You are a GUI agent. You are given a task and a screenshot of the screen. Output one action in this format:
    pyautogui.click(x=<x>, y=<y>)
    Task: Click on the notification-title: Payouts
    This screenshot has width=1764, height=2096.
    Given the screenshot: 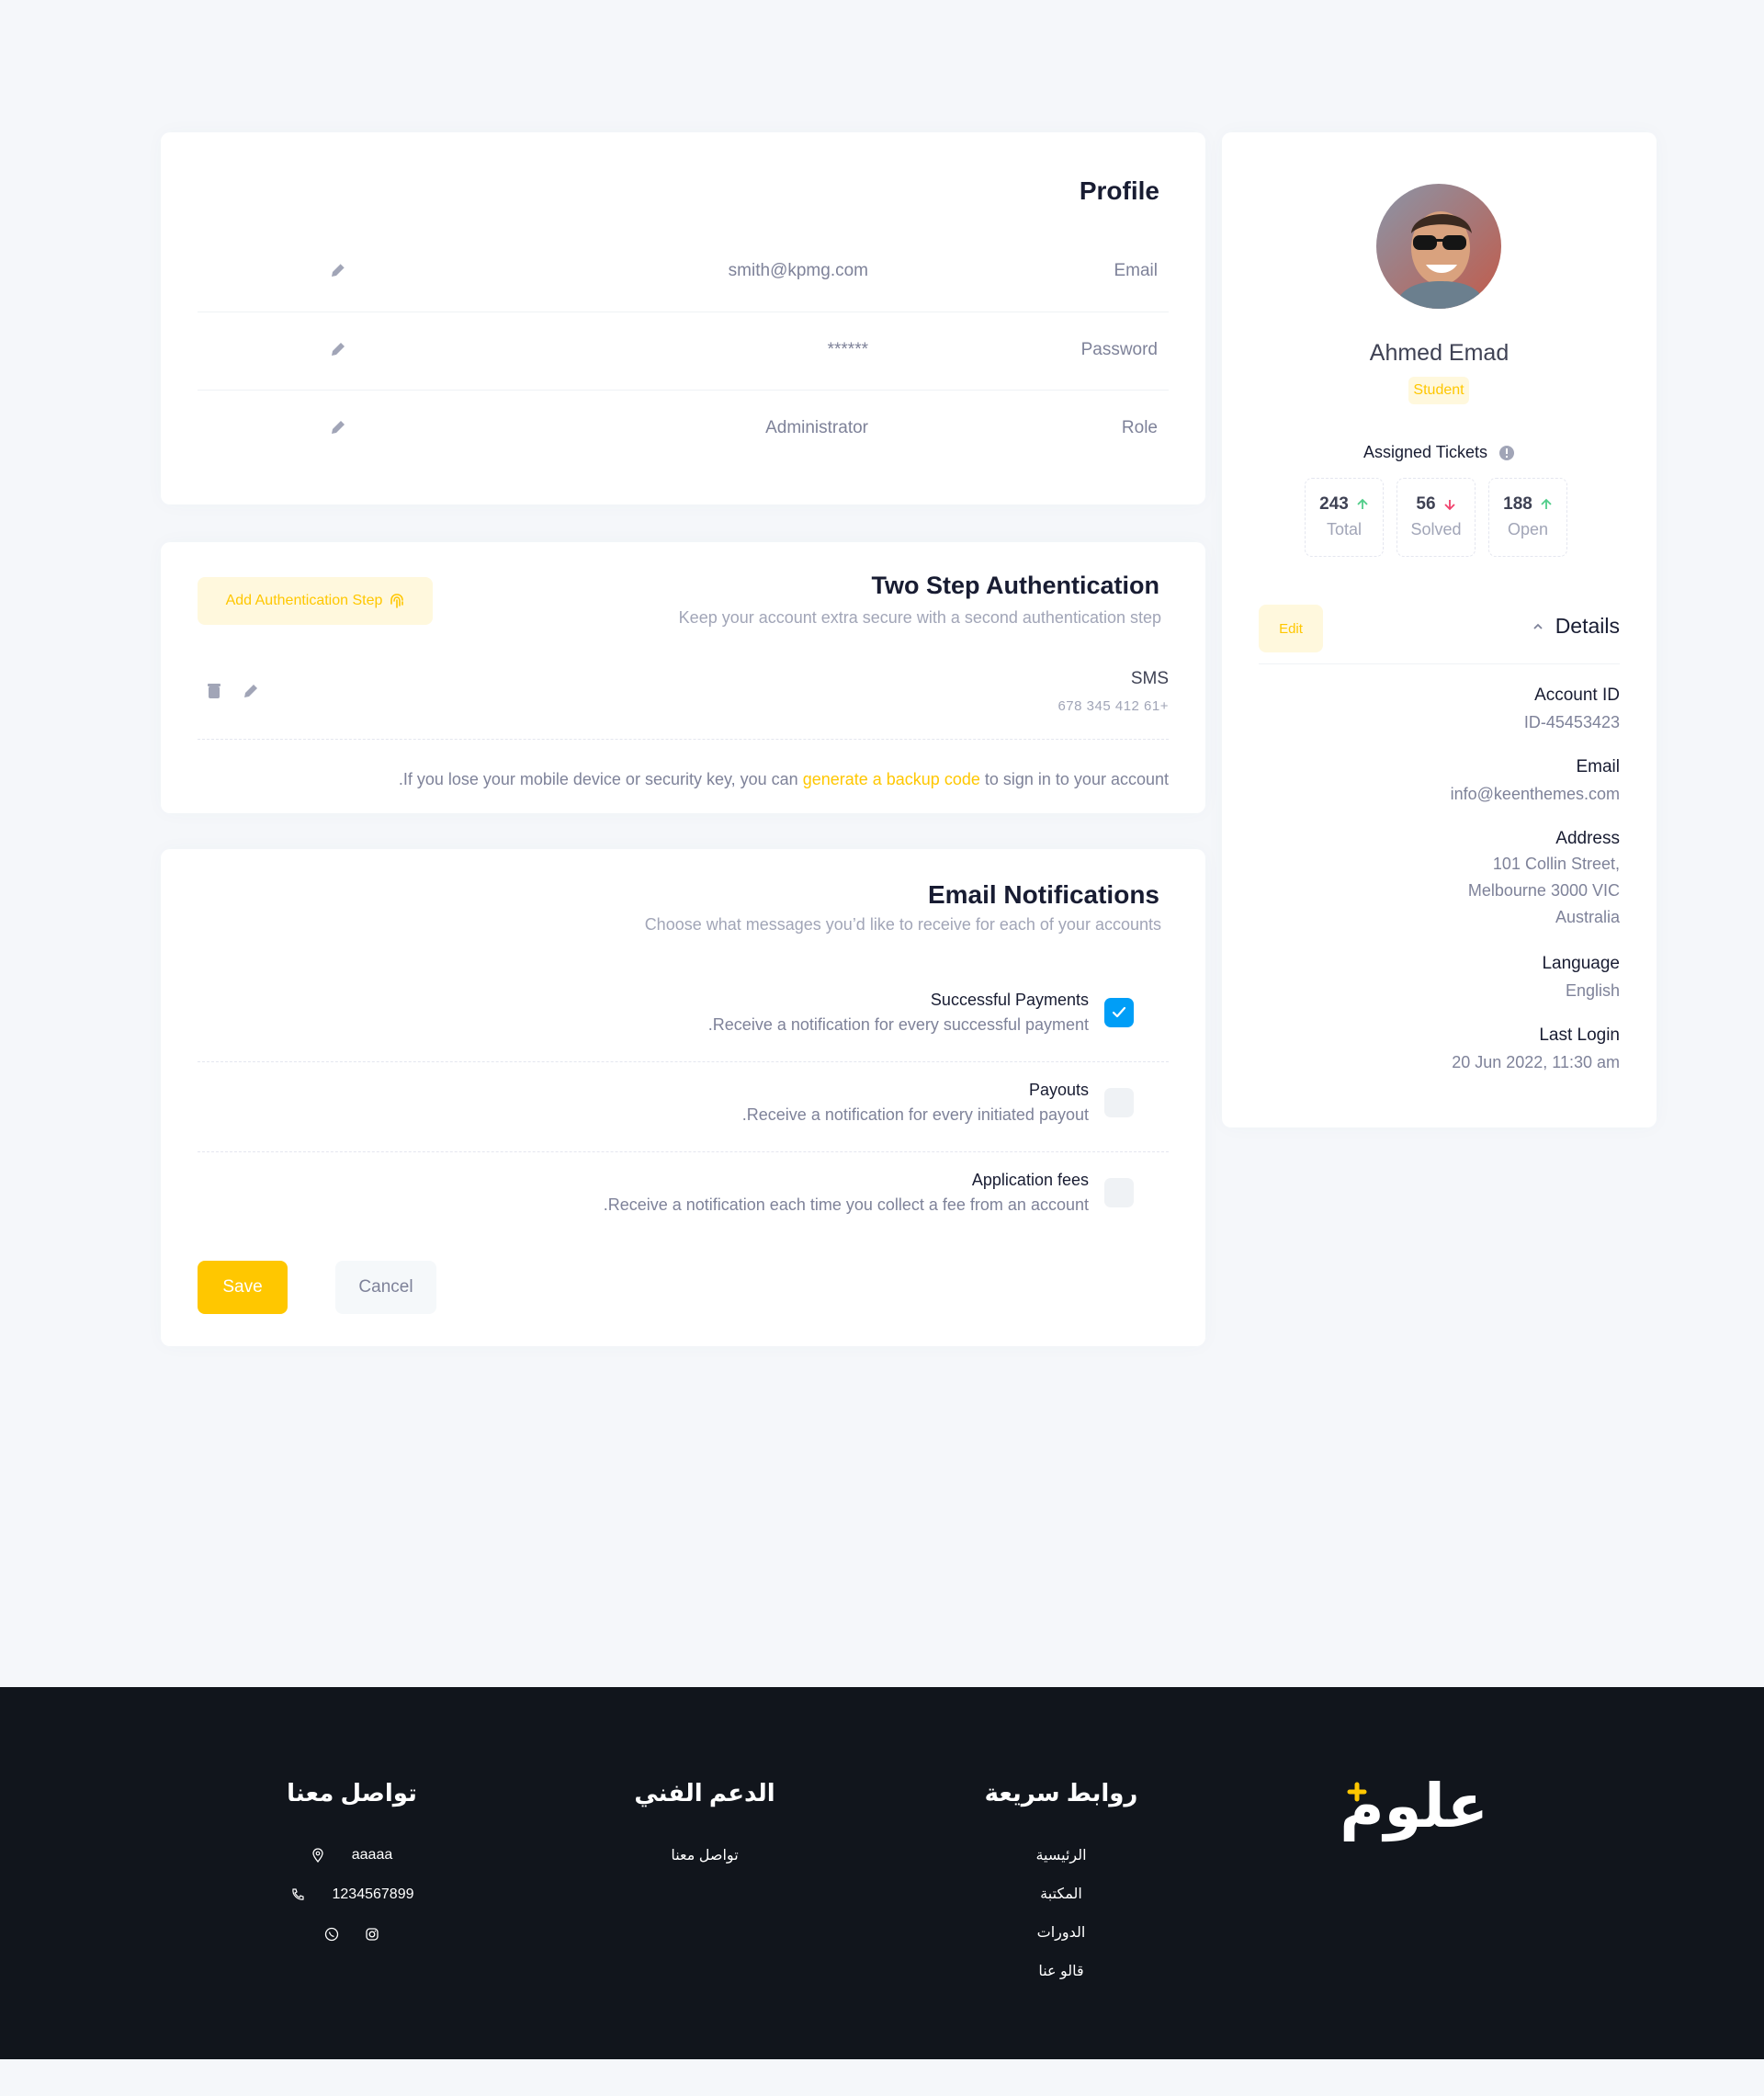 What is the action you would take?
    pyautogui.click(x=1059, y=1090)
    